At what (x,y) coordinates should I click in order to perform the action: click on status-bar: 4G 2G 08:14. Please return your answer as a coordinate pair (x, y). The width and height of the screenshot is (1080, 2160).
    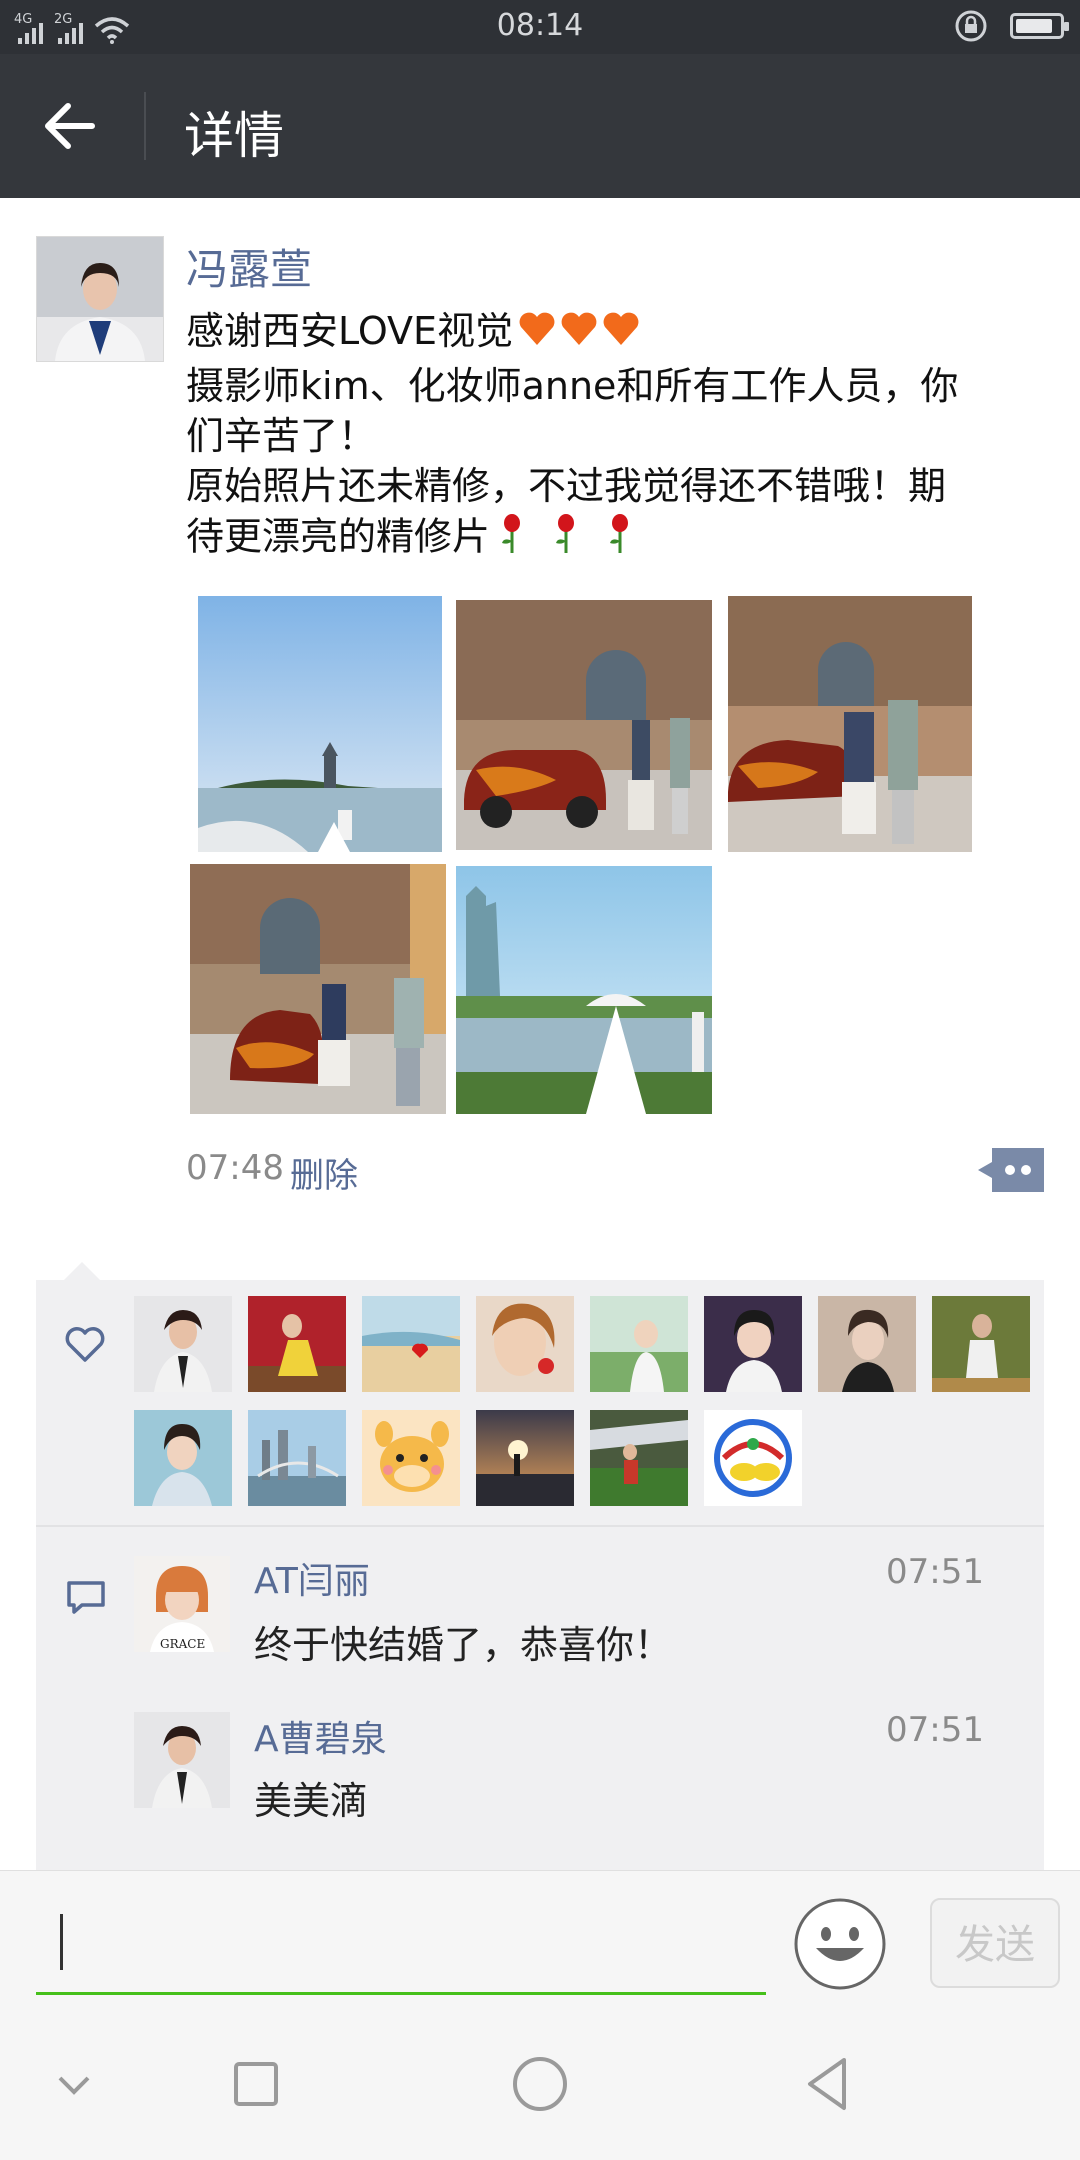
    Looking at the image, I should click on (540, 27).